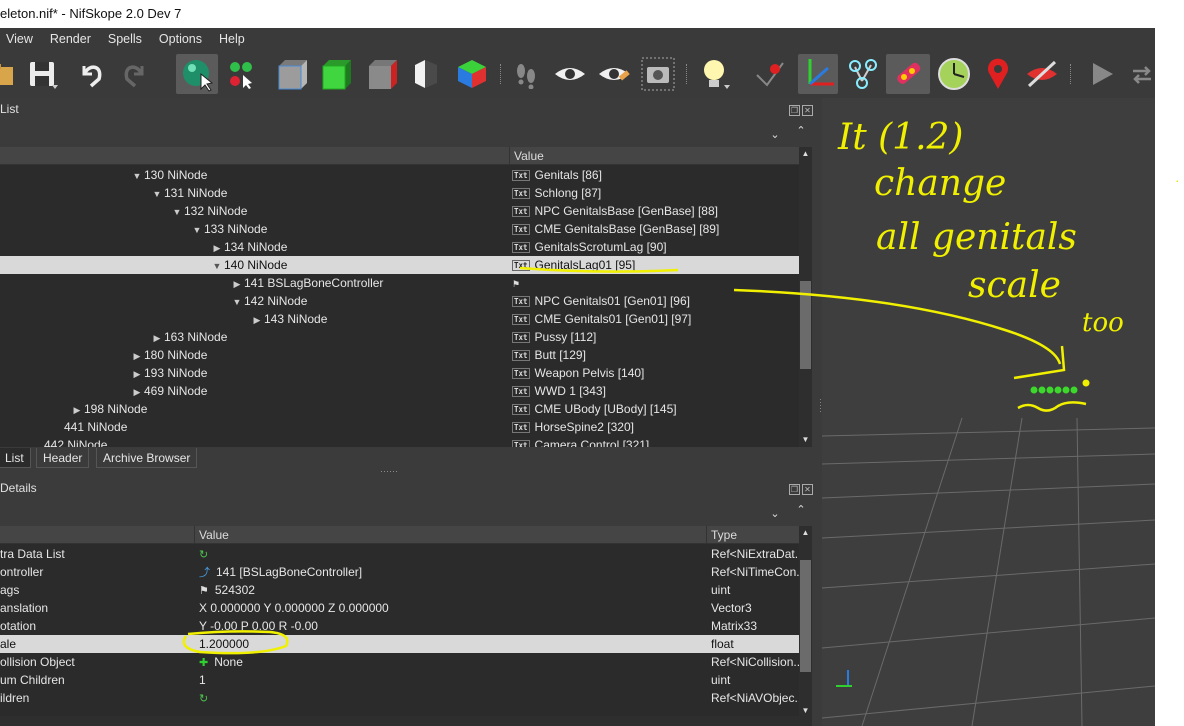 This screenshot has width=1184, height=726. I want to click on window-title: eleton.nif* - NifSkope 2.0 Dev 7, so click(577, 14).